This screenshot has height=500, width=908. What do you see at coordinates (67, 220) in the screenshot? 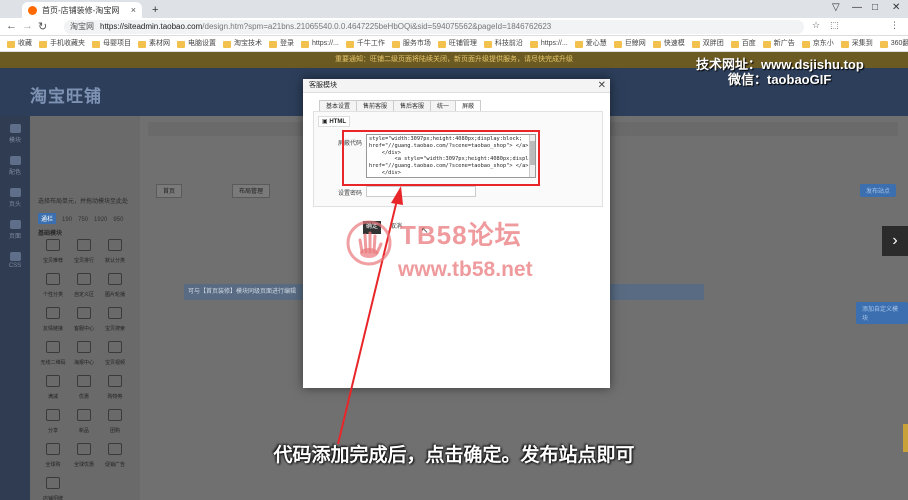
I see `width-option: 190` at bounding box center [67, 220].